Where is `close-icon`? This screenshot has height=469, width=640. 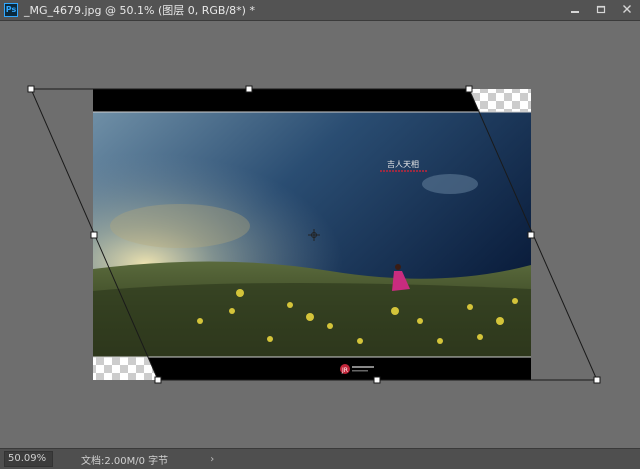
close-icon is located at coordinates (627, 10).